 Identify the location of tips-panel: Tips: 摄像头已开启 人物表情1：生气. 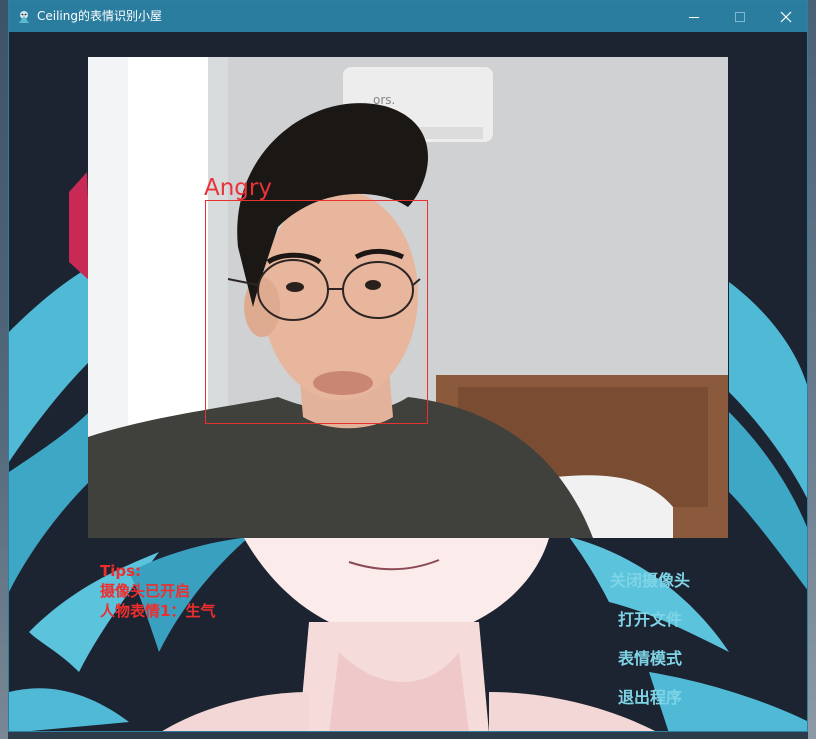
(157, 591).